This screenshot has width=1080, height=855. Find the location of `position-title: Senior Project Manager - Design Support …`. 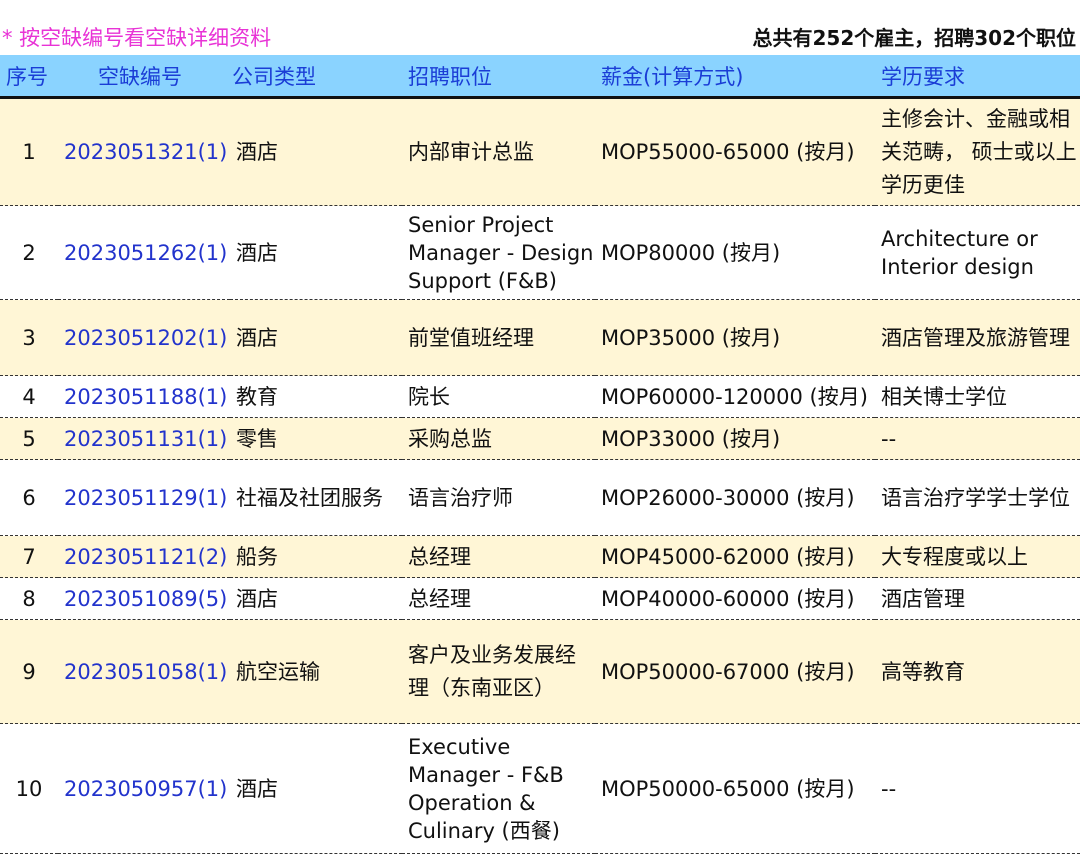

position-title: Senior Project Manager - Design Support … is located at coordinates (498, 252).